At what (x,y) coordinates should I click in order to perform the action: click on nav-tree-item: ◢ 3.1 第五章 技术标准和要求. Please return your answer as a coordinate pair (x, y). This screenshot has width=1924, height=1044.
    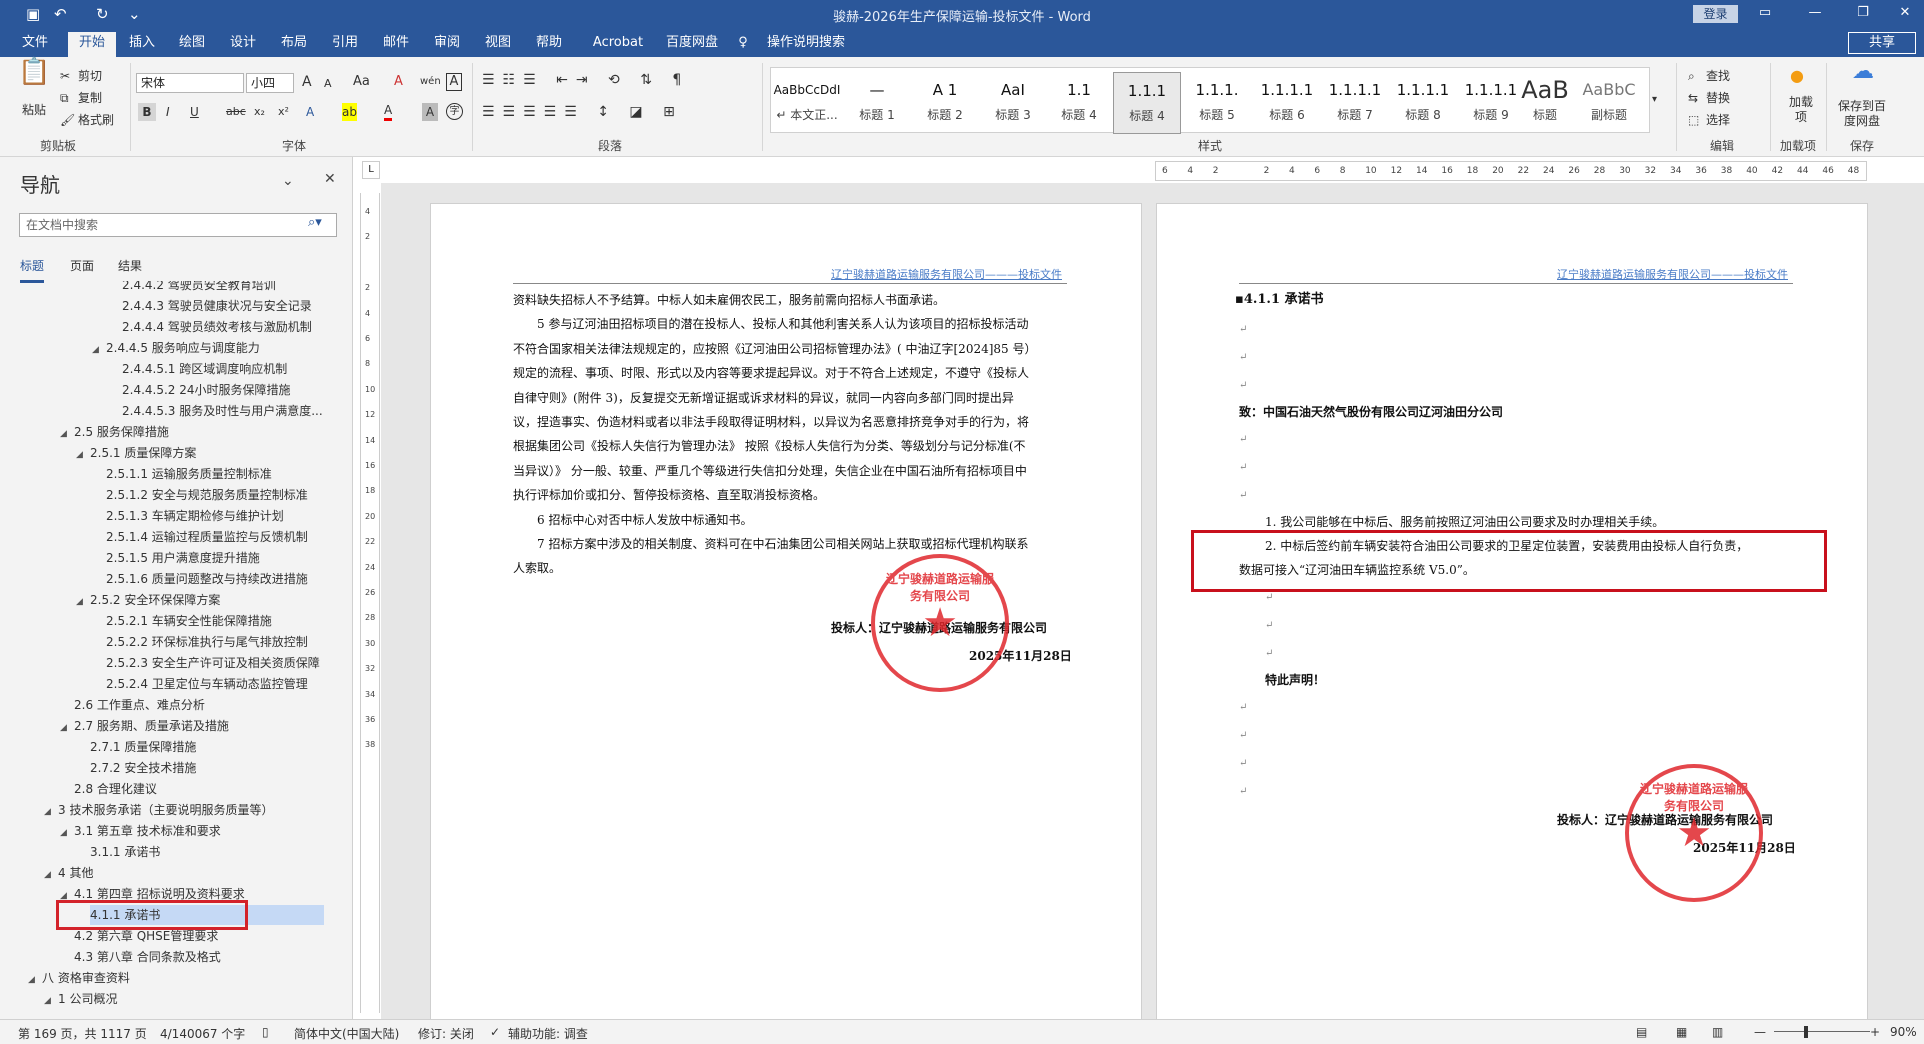
    Looking at the image, I should click on (140, 831).